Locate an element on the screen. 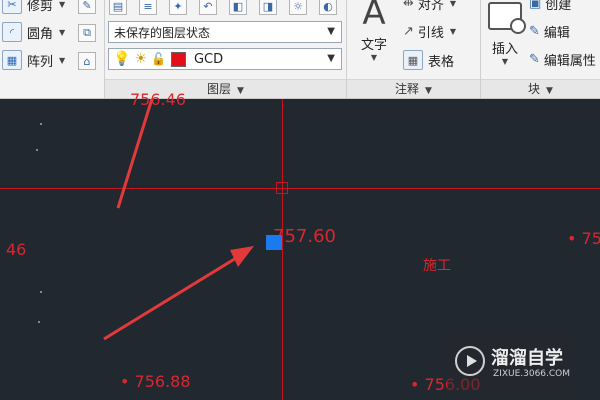 Image resolution: width=600 pixels, height=400 pixels. array-label: 阵列 is located at coordinates (40, 62).